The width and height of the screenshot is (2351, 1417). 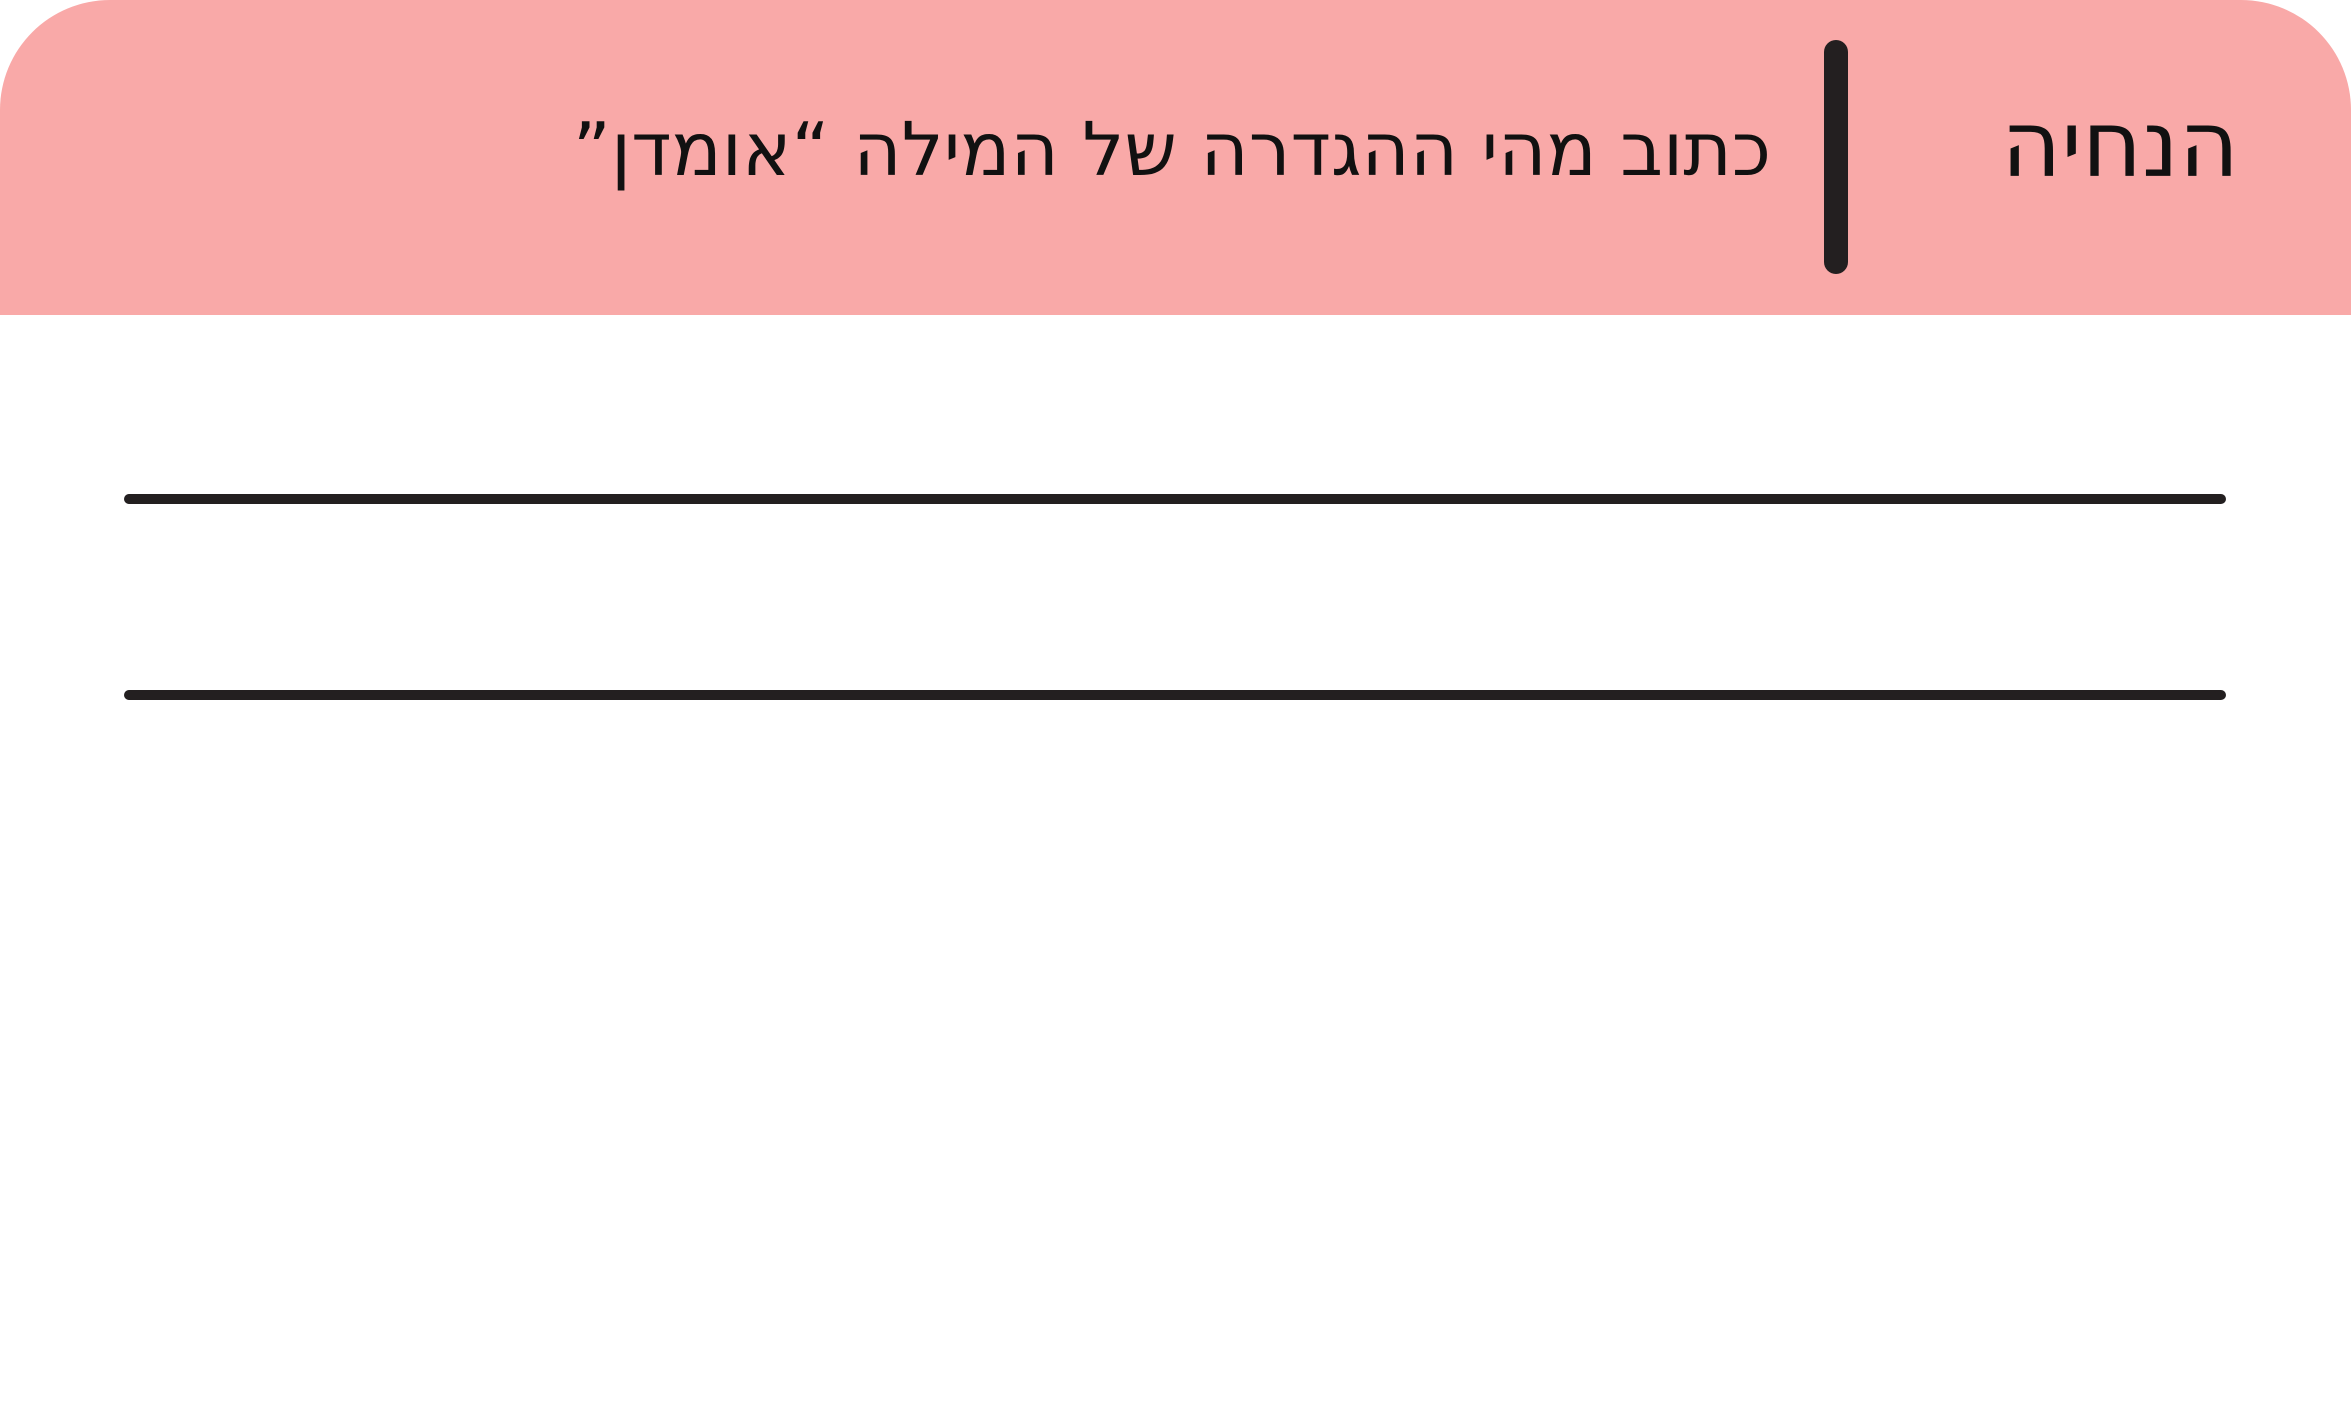 I want to click on header-title: הנחיה, so click(x=2120, y=144).